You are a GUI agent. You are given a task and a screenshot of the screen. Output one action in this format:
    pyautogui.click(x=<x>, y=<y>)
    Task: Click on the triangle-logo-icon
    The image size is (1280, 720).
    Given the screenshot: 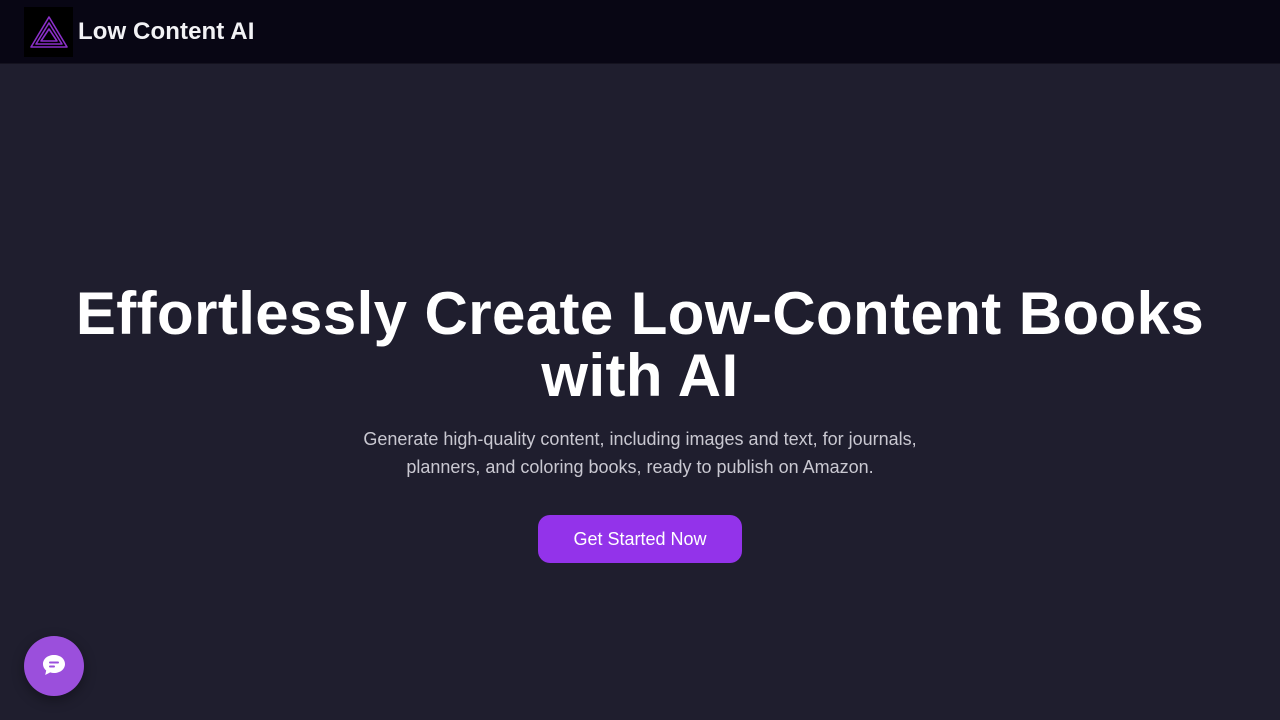 What is the action you would take?
    pyautogui.click(x=48, y=32)
    